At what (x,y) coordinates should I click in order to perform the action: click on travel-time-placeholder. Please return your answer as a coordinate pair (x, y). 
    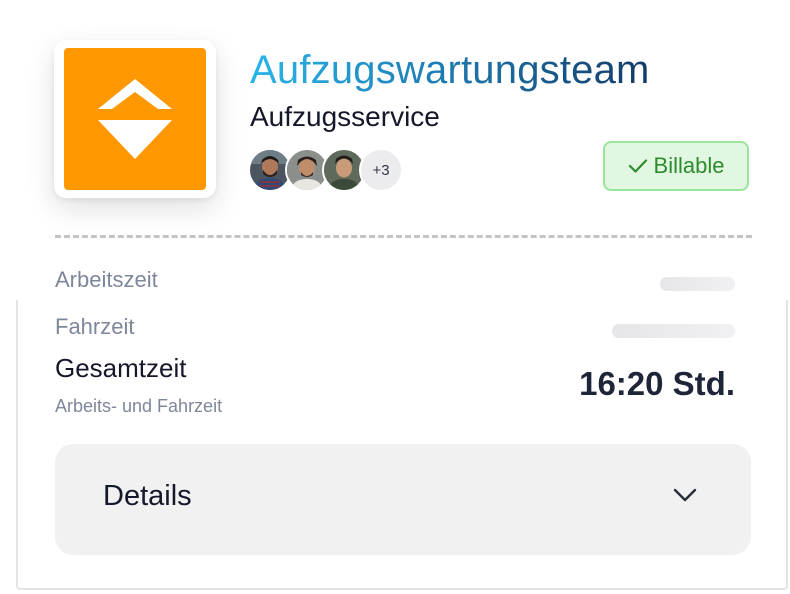
    Looking at the image, I should click on (673, 331).